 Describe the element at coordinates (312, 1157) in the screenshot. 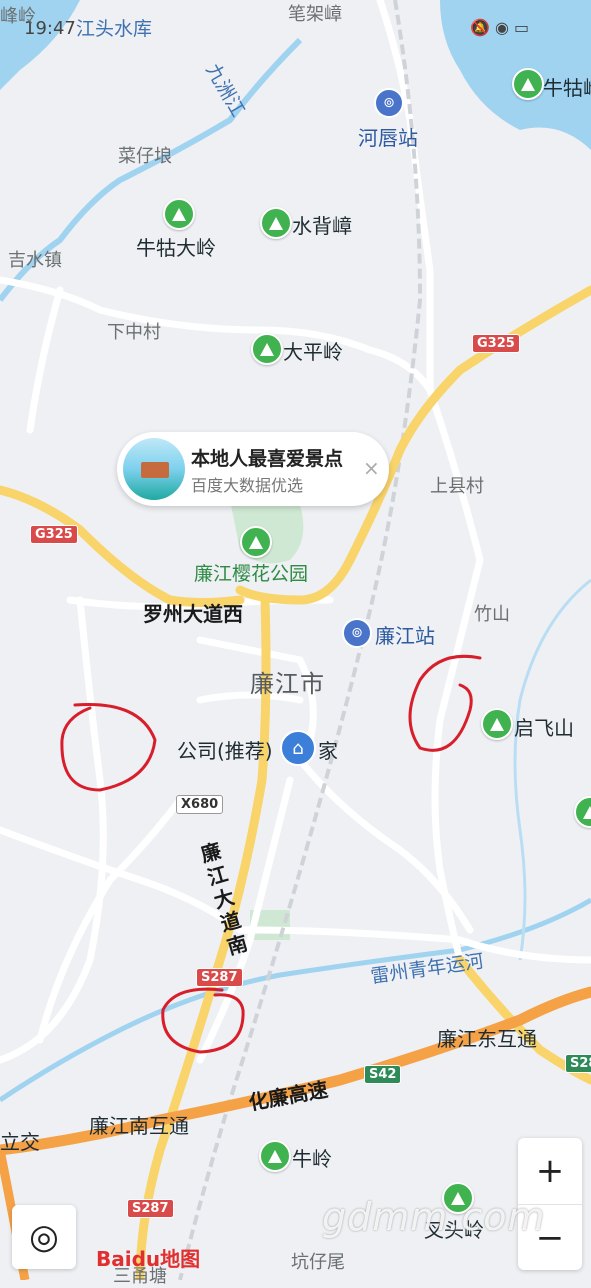

I see `label-niuling: 牛岭` at that location.